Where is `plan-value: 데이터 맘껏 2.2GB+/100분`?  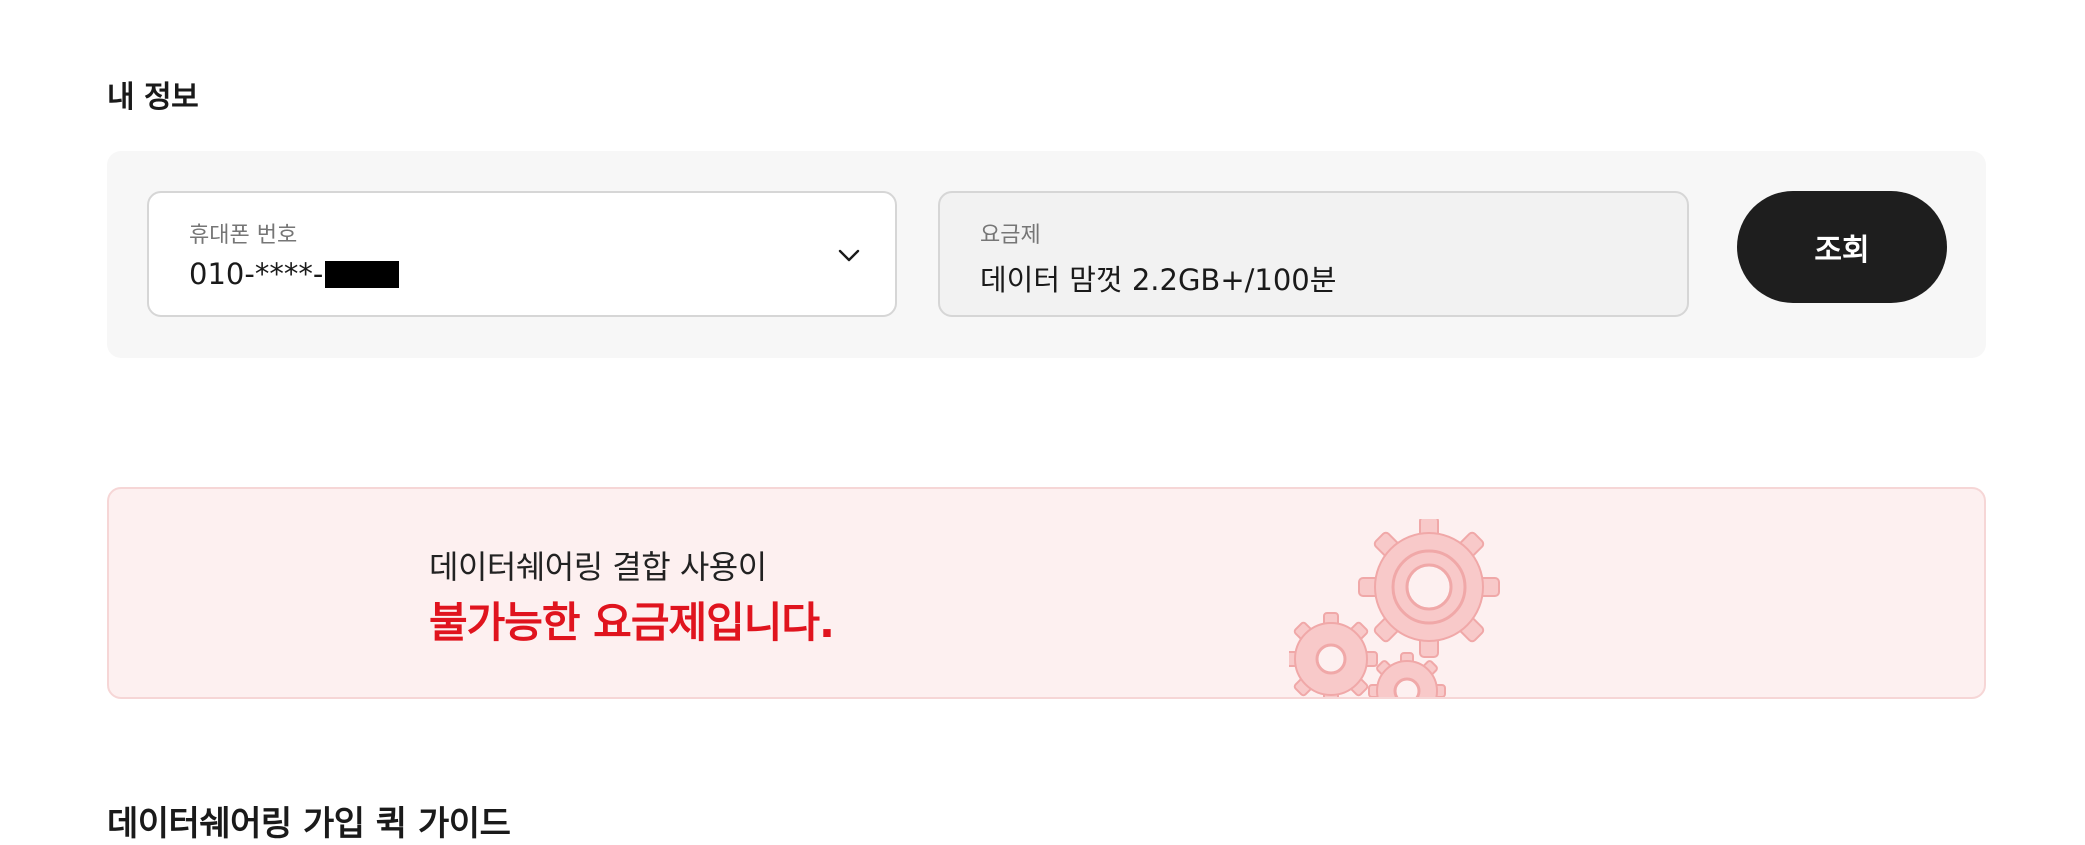 plan-value: 데이터 맘껏 2.2GB+/100분 is located at coordinates (1158, 280).